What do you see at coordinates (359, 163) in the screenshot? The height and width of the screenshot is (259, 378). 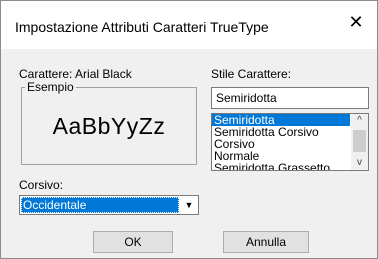 I see `scroll-down-icon: v` at bounding box center [359, 163].